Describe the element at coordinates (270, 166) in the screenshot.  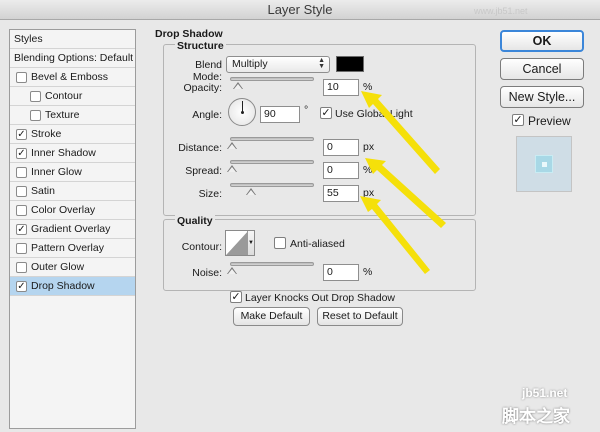
I see `spread-slider-track` at that location.